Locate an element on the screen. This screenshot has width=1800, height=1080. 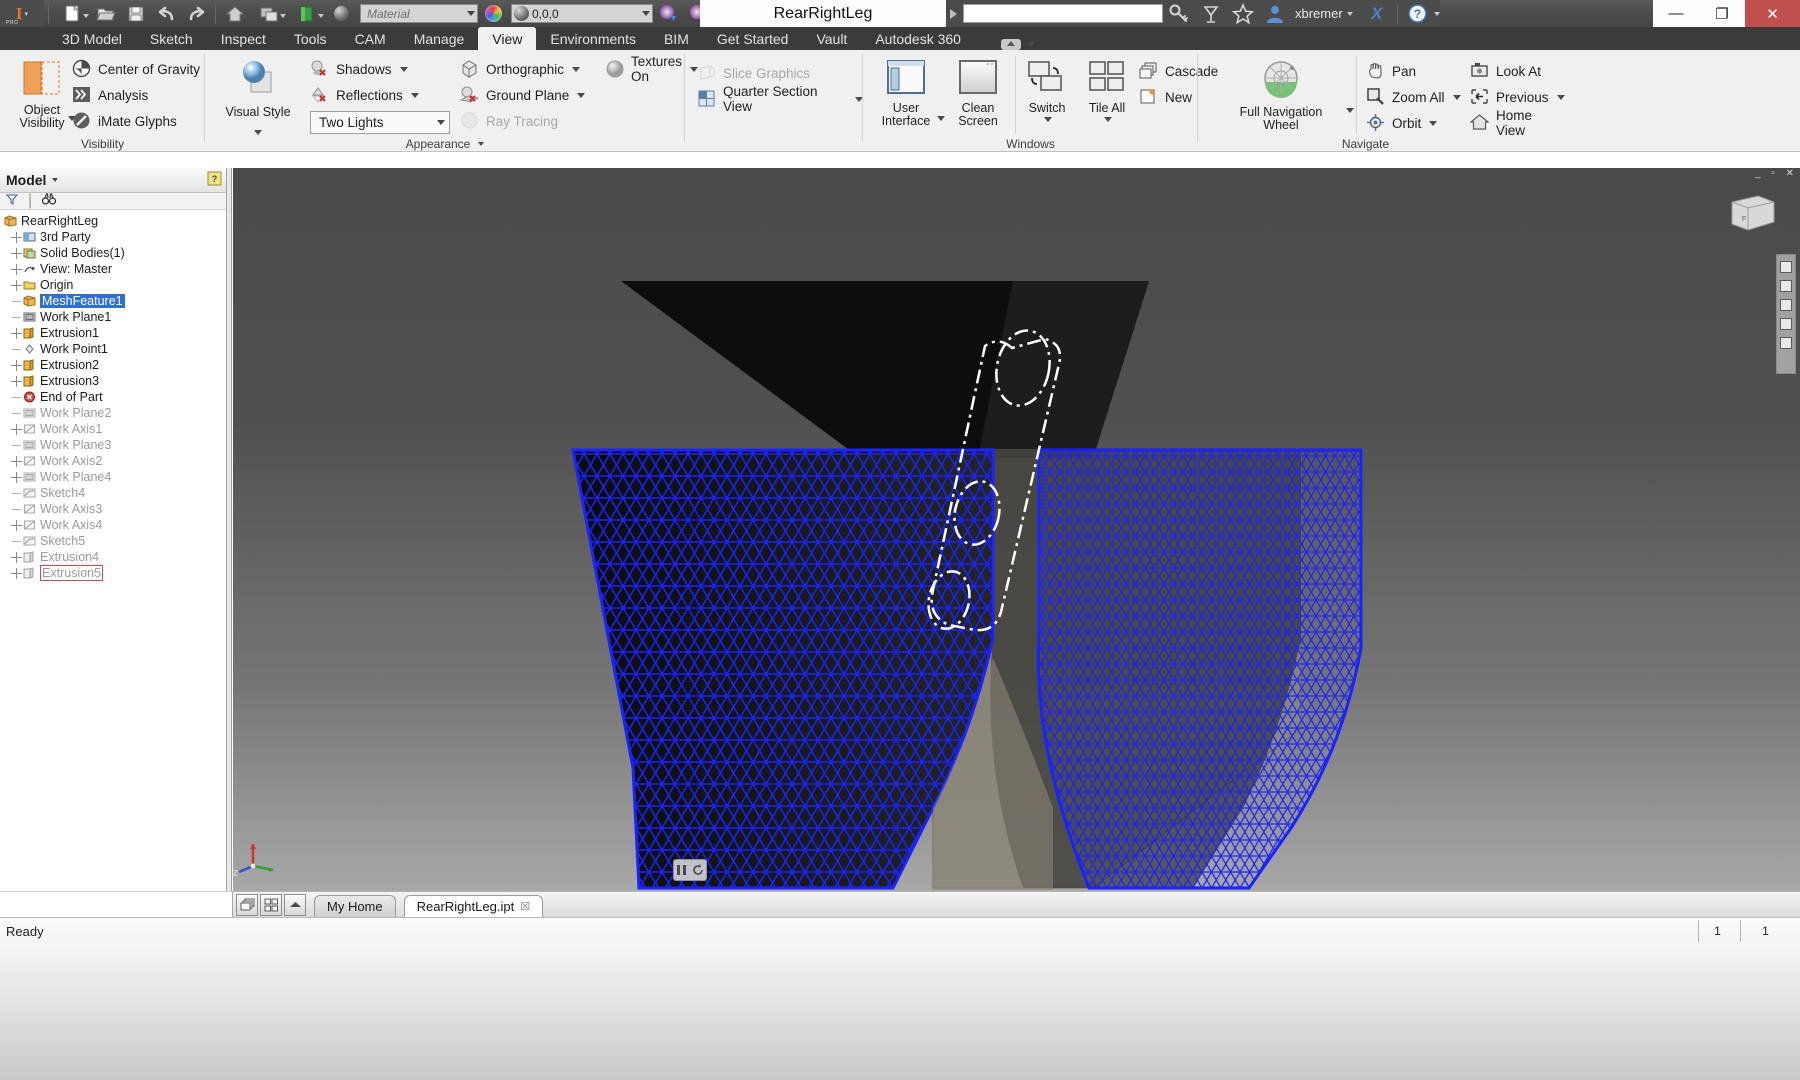
appearance-color-button is located at coordinates (493, 13).